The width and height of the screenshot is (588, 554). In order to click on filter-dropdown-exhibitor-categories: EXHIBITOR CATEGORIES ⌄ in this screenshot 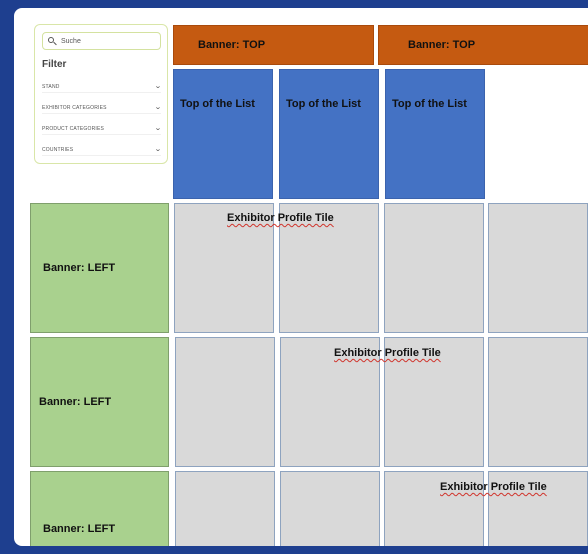, I will do `click(102, 108)`.